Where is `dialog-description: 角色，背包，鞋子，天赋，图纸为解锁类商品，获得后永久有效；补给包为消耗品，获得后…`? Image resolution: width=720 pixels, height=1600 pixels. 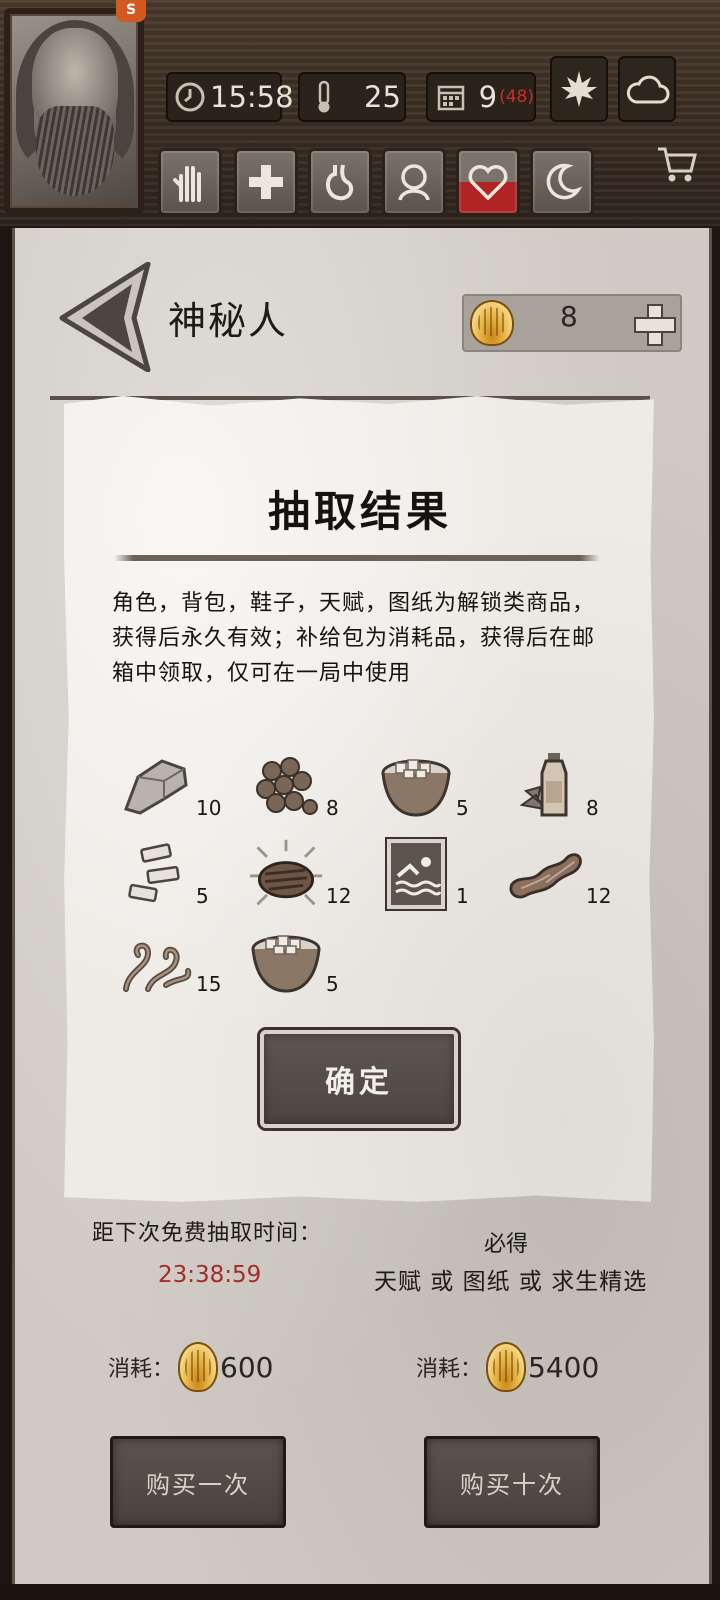 dialog-description: 角色，背包，鞋子，天赋，图纸为解锁类商品，获得后永久有效；补给包为消耗品，获得后… is located at coordinates (354, 638).